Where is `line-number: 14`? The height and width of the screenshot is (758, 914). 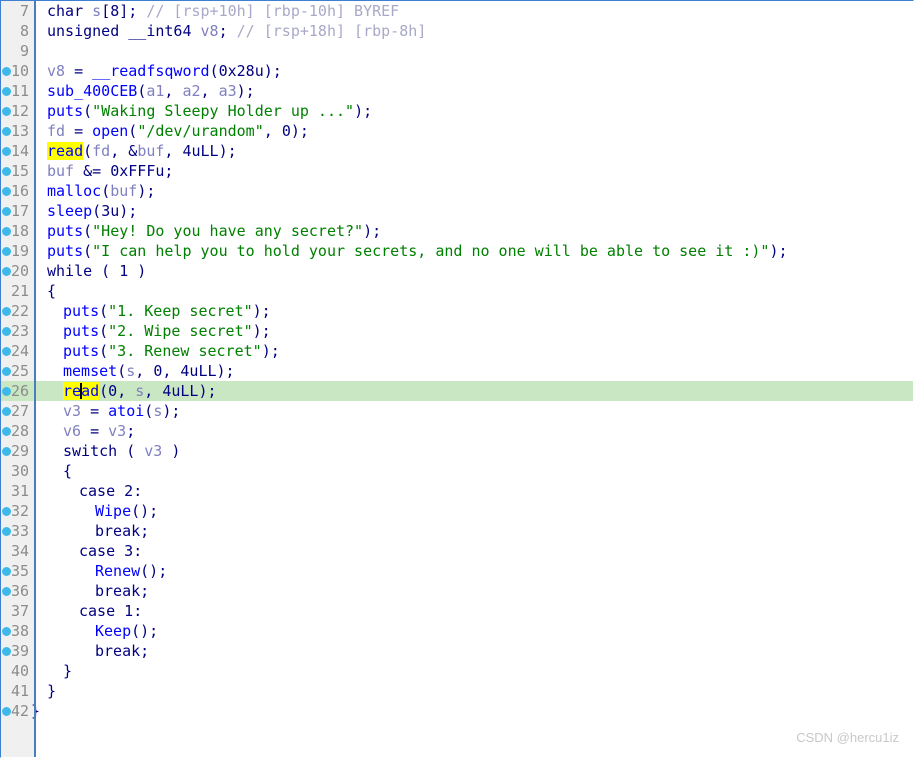
line-number: 14 is located at coordinates (19, 151).